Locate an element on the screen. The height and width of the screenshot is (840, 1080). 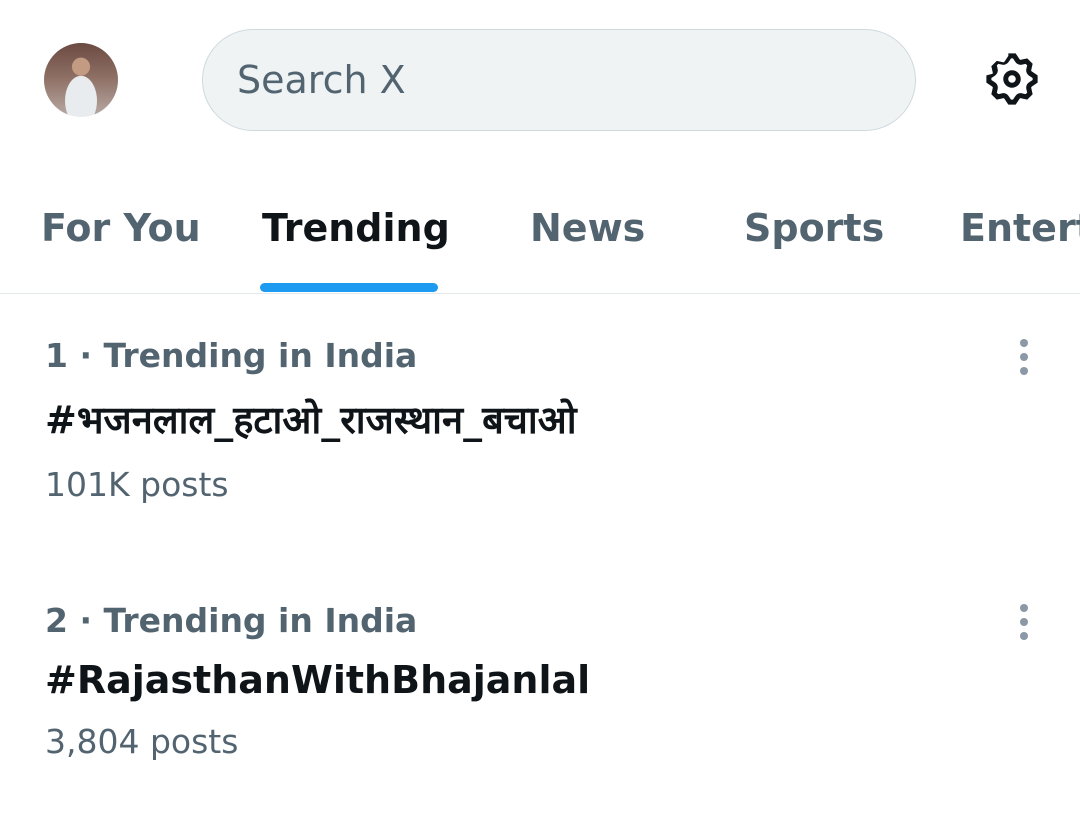
gear-icon is located at coordinates (1012, 79).